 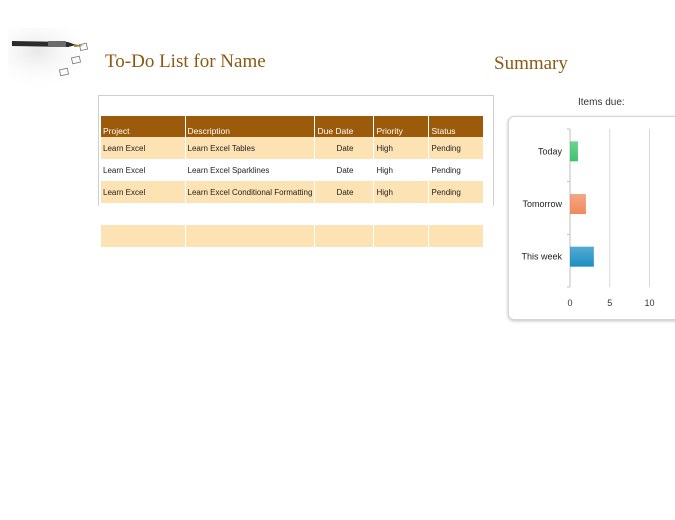 I want to click on cell-description: Learn Excel Conditional Formatting, so click(x=250, y=192).